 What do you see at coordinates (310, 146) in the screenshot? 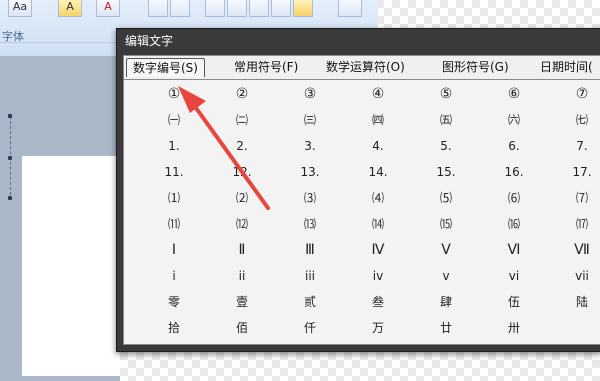
I see `symbol-cell: 3.` at bounding box center [310, 146].